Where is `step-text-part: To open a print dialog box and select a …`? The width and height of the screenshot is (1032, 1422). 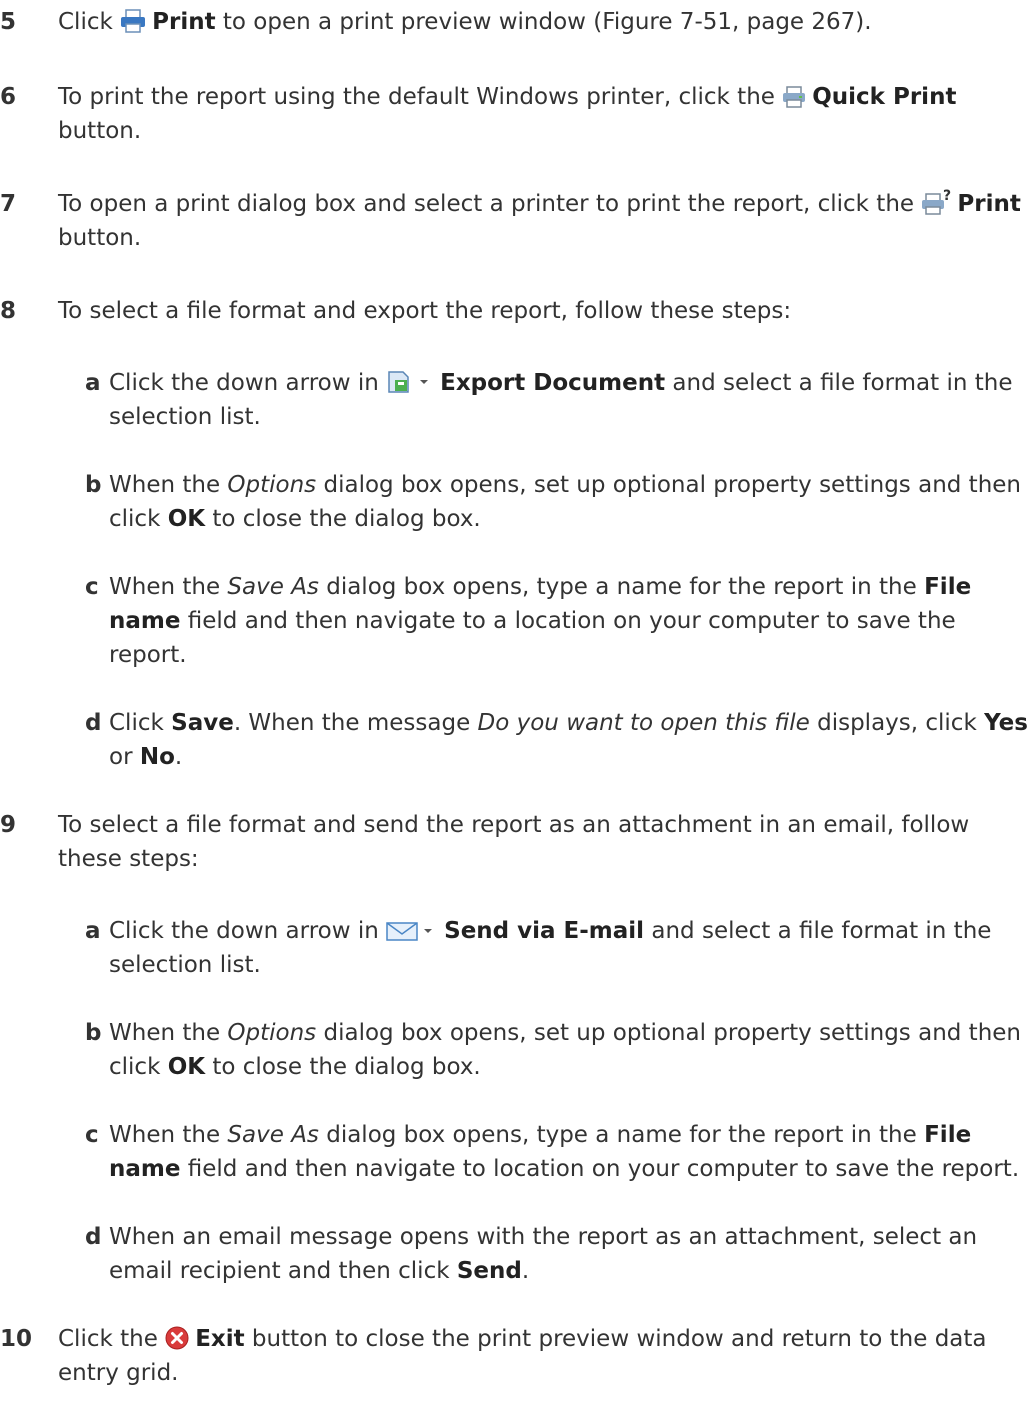
step-text-part: To open a print dialog box and select a … is located at coordinates (490, 204).